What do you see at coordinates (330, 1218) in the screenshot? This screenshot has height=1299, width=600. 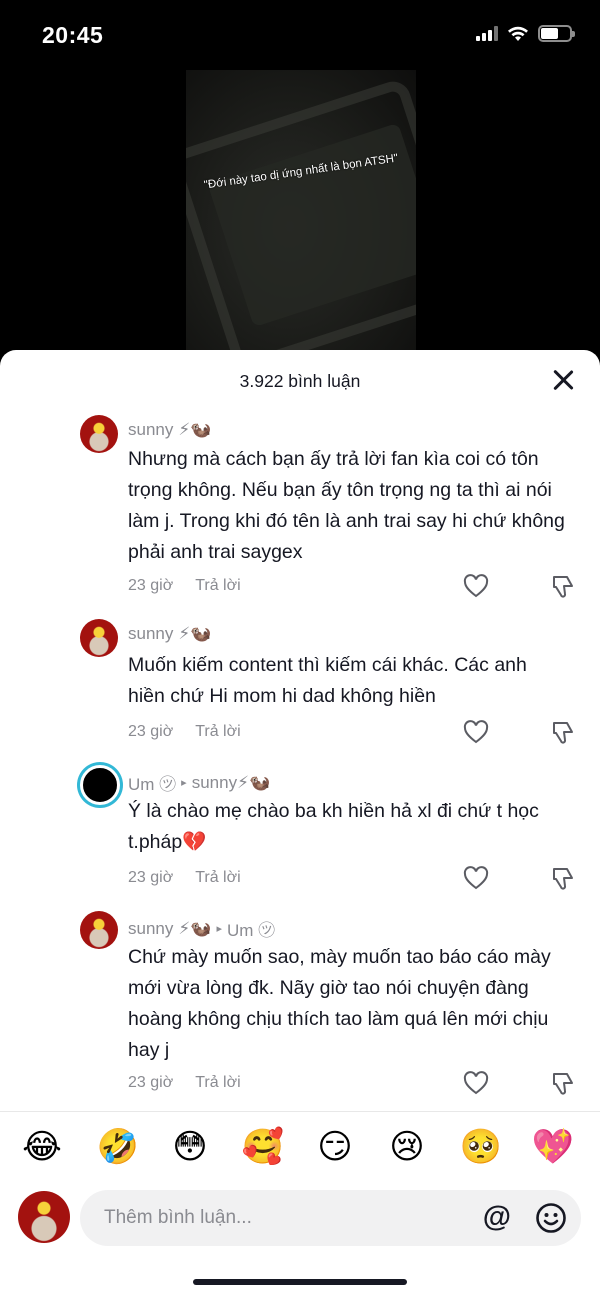 I see `comment-input: Thêm bình luận... @` at bounding box center [330, 1218].